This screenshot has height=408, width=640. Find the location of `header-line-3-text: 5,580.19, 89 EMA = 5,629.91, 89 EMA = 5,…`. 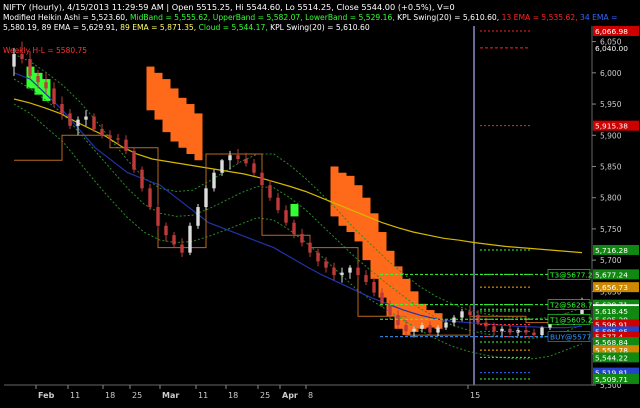

header-line-3-text: 5,580.19, 89 EMA = 5,629.91, 89 EMA = 5,… is located at coordinates (186, 27).